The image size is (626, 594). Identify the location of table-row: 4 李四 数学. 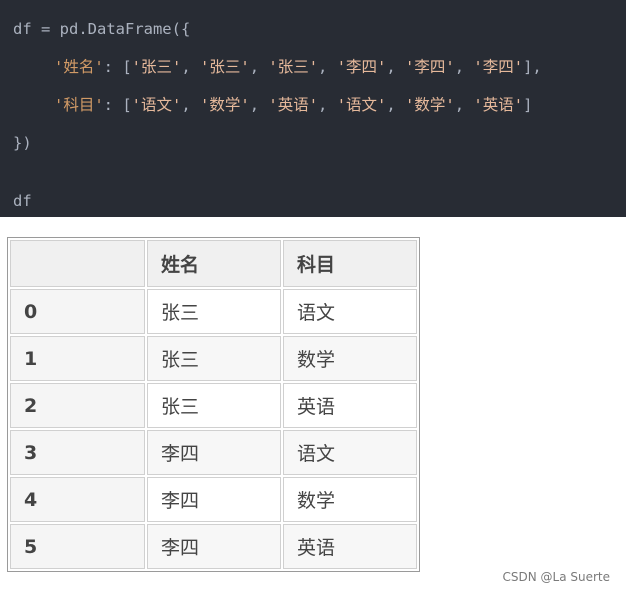
(213, 499).